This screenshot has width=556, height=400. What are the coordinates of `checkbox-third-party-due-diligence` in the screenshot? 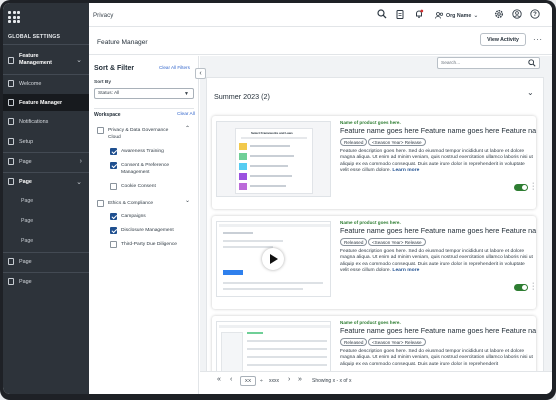 It's located at (113, 244).